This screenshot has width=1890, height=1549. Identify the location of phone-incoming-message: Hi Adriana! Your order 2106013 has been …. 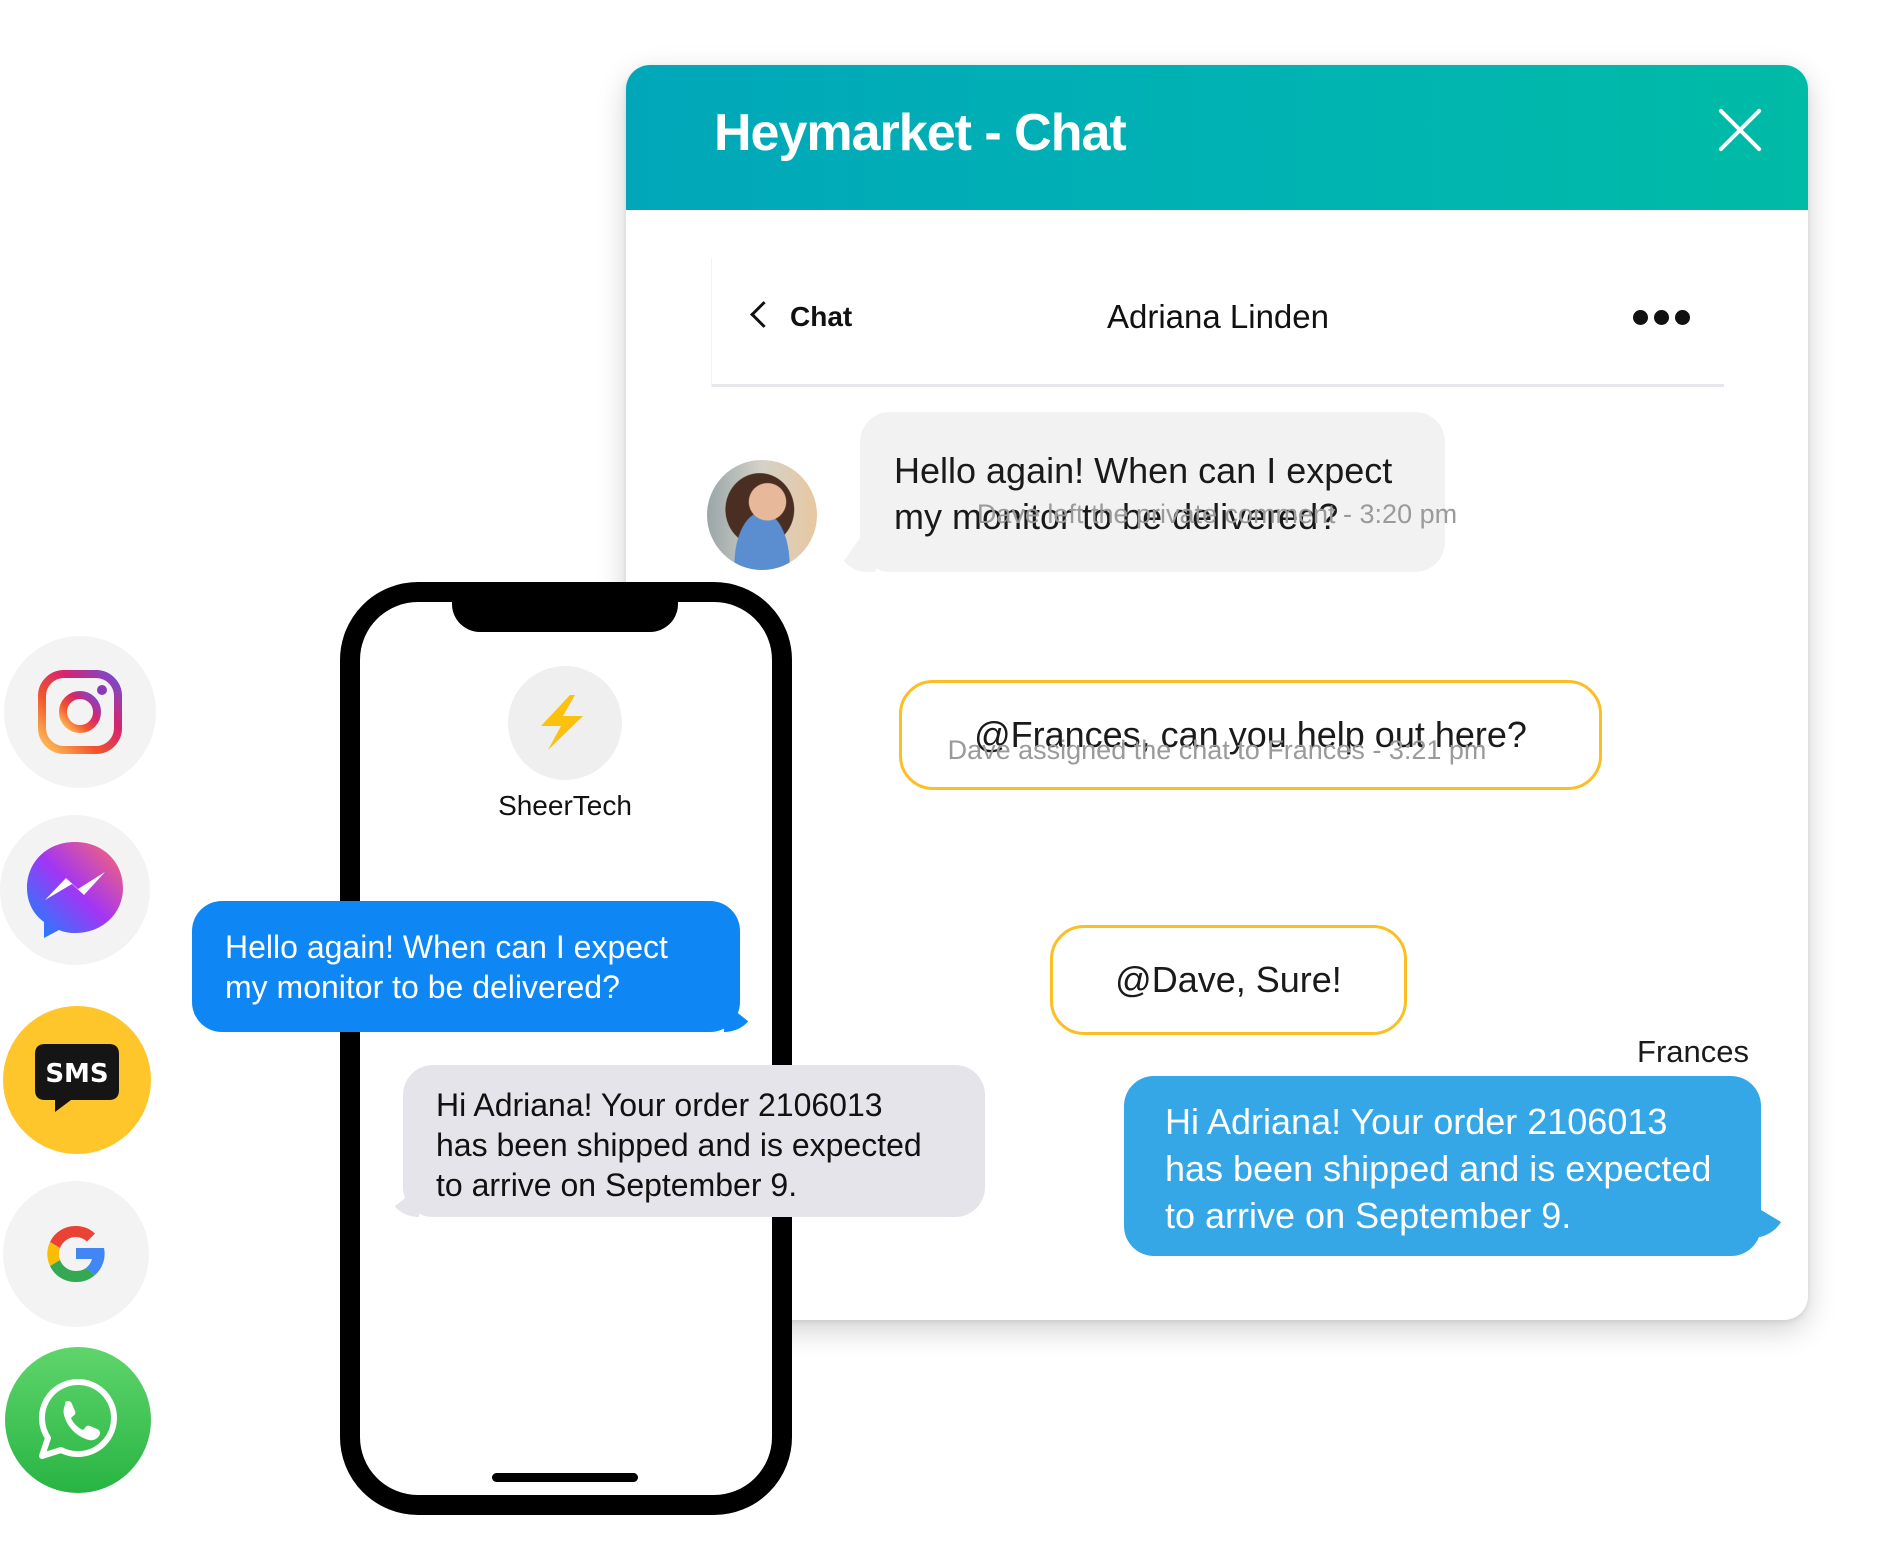
(694, 1141).